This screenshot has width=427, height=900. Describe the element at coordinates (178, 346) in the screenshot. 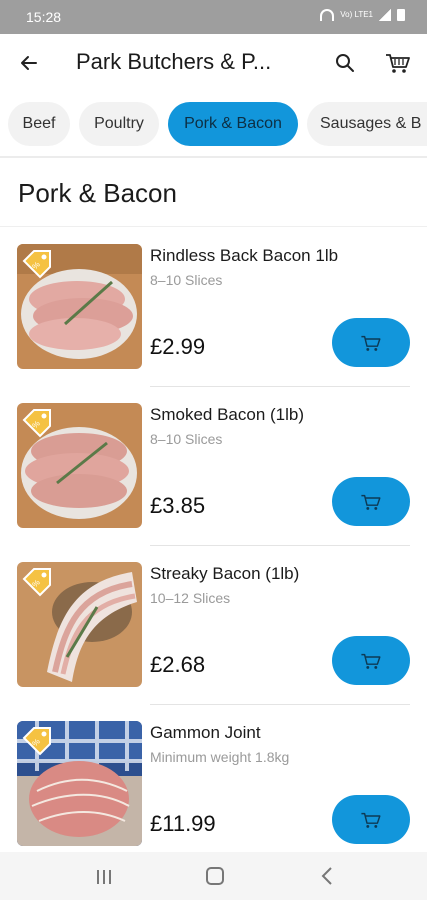

I see `product-price: £2.99` at that location.